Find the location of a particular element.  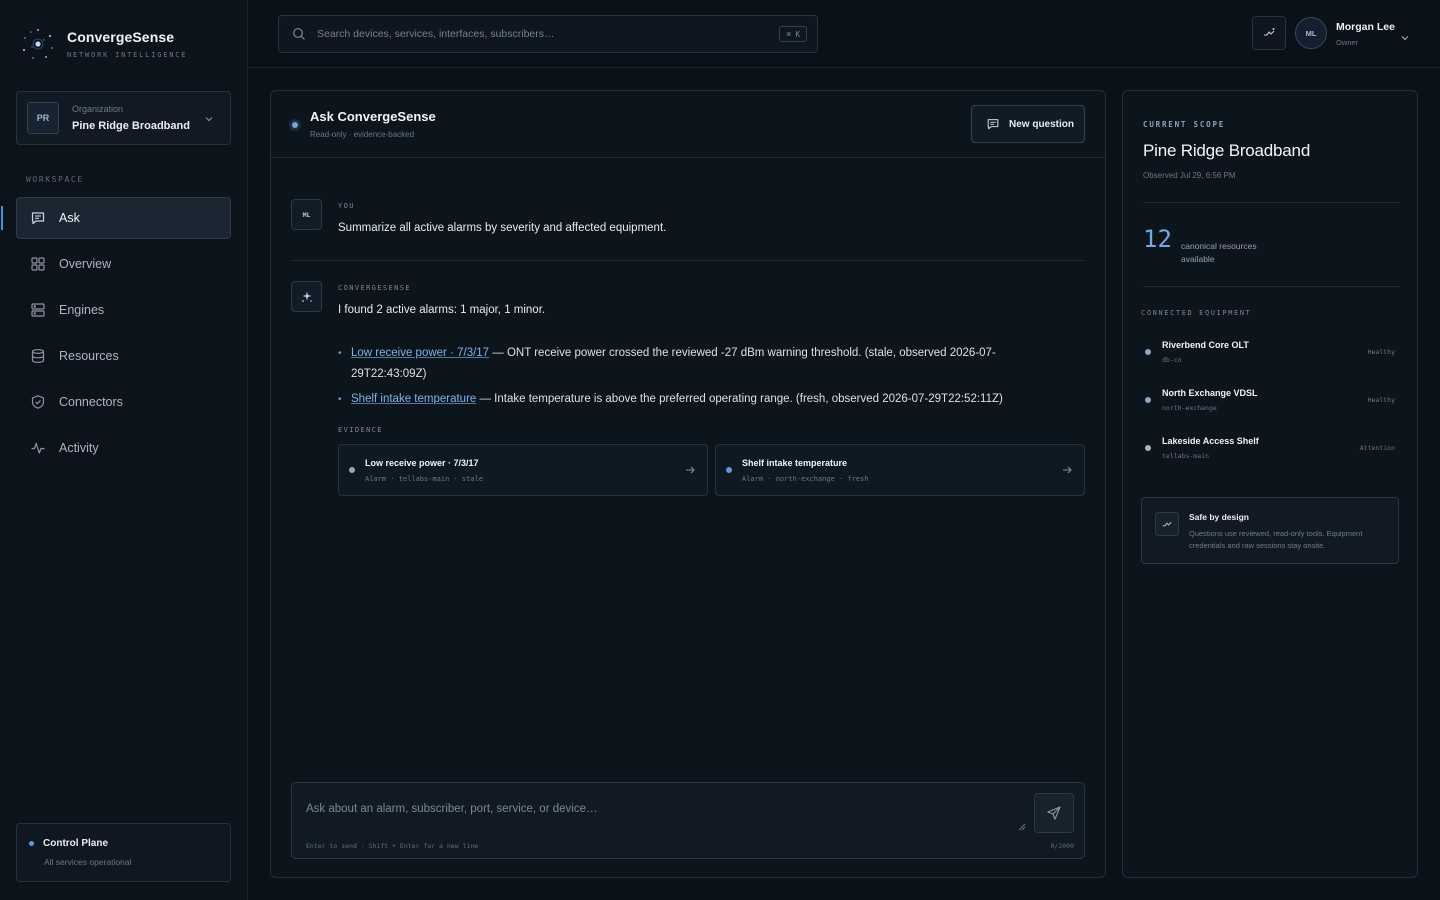

nav-item-connectors: Connectors is located at coordinates (123, 402).